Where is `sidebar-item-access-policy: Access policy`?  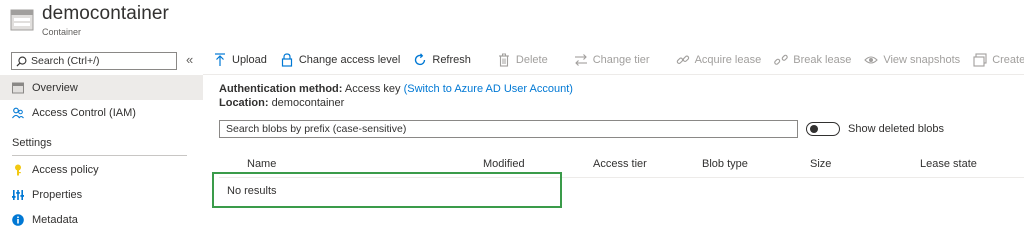
sidebar-item-access-policy: Access policy is located at coordinates (101, 169).